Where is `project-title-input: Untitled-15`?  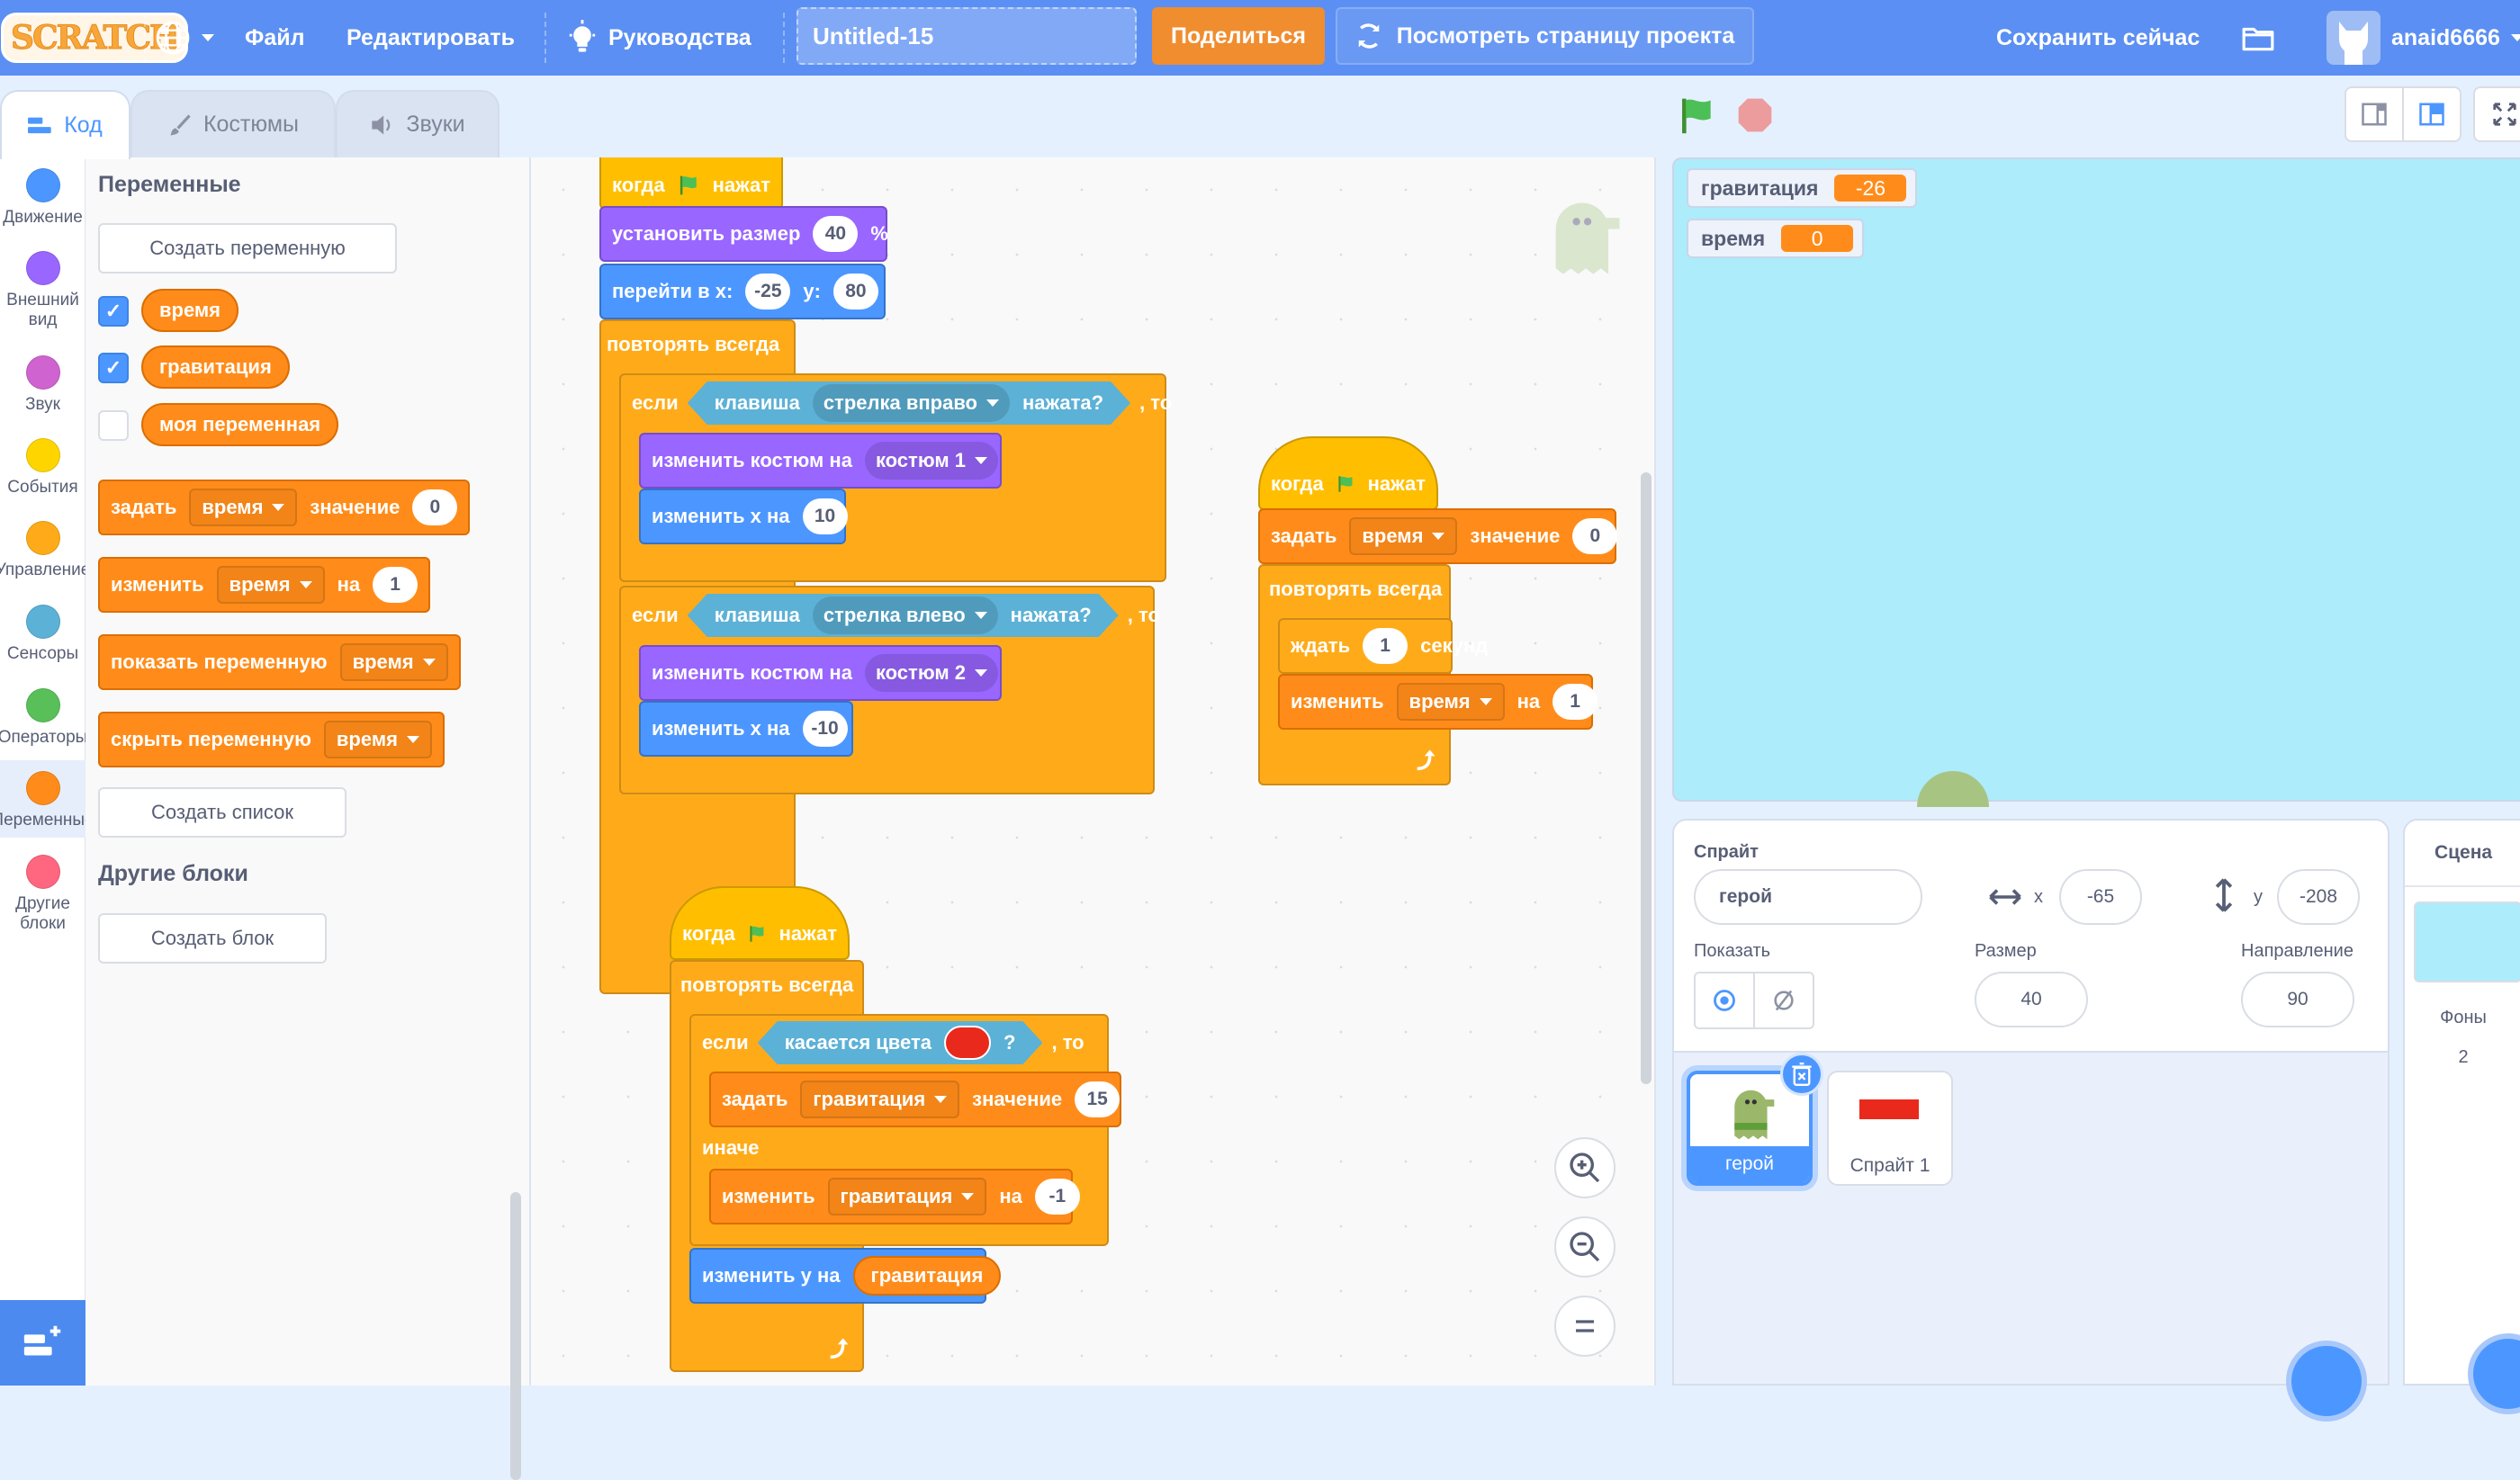
project-title-input: Untitled-15 is located at coordinates (966, 36).